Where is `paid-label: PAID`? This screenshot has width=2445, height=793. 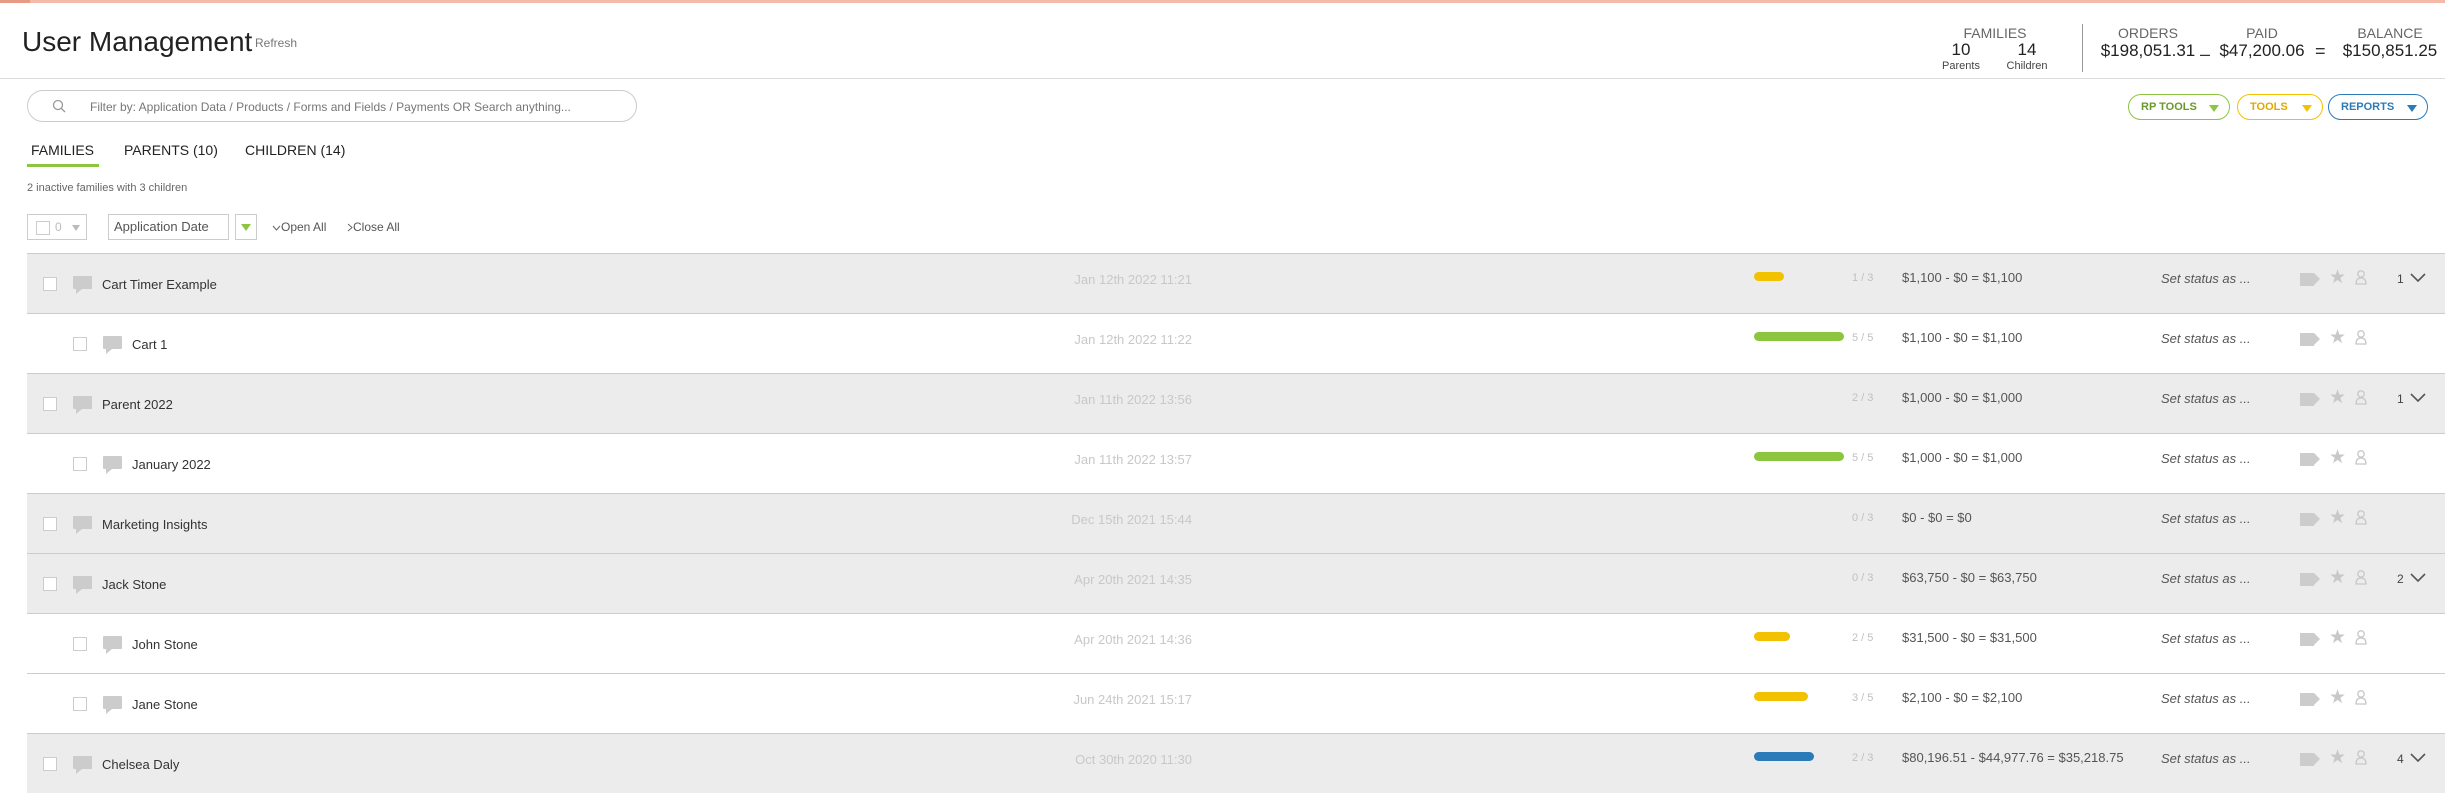
paid-label: PAID is located at coordinates (2262, 33).